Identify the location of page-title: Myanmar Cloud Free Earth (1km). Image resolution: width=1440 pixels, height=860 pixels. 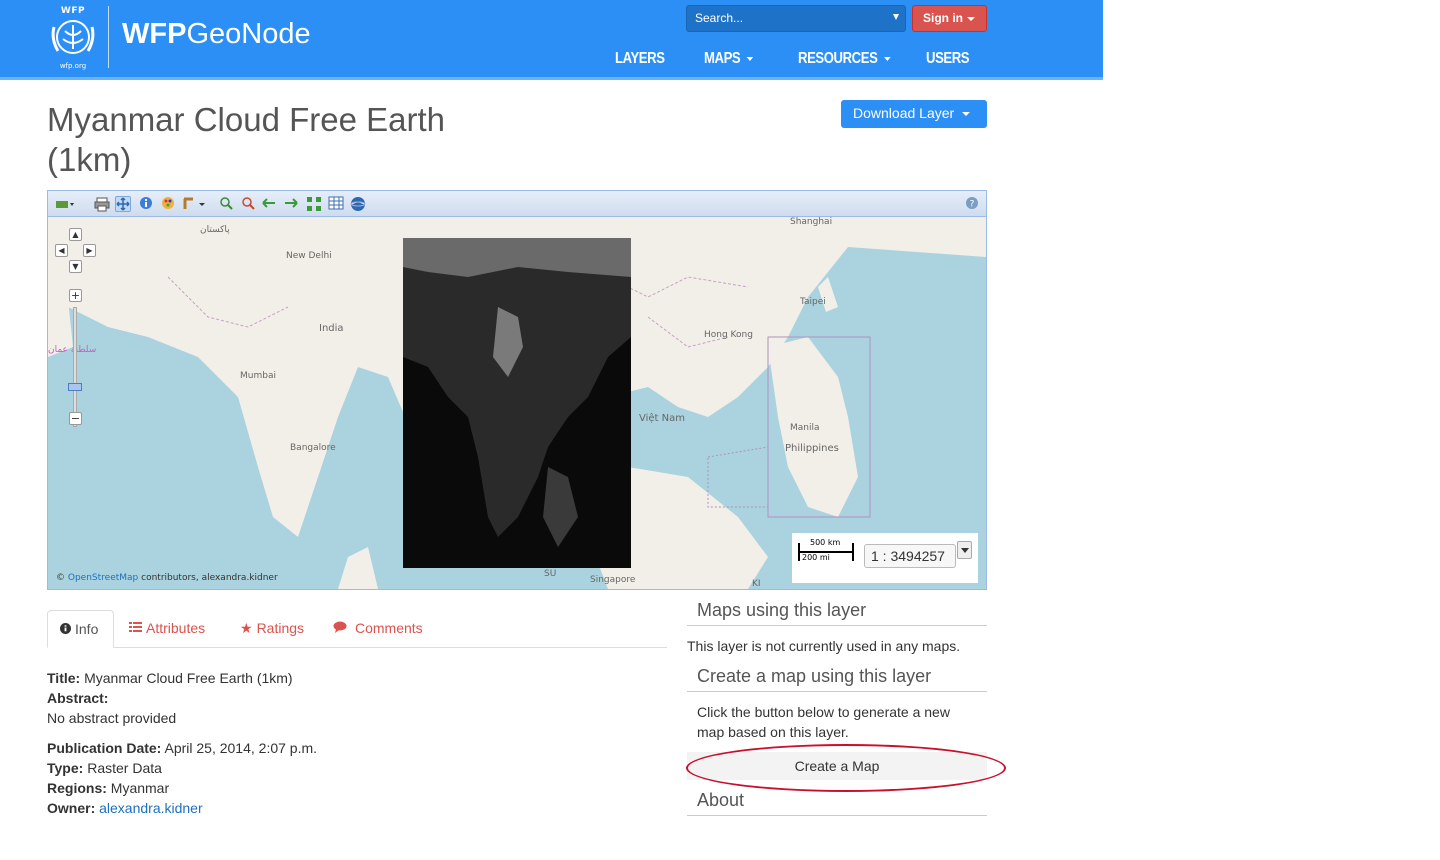
(277, 140).